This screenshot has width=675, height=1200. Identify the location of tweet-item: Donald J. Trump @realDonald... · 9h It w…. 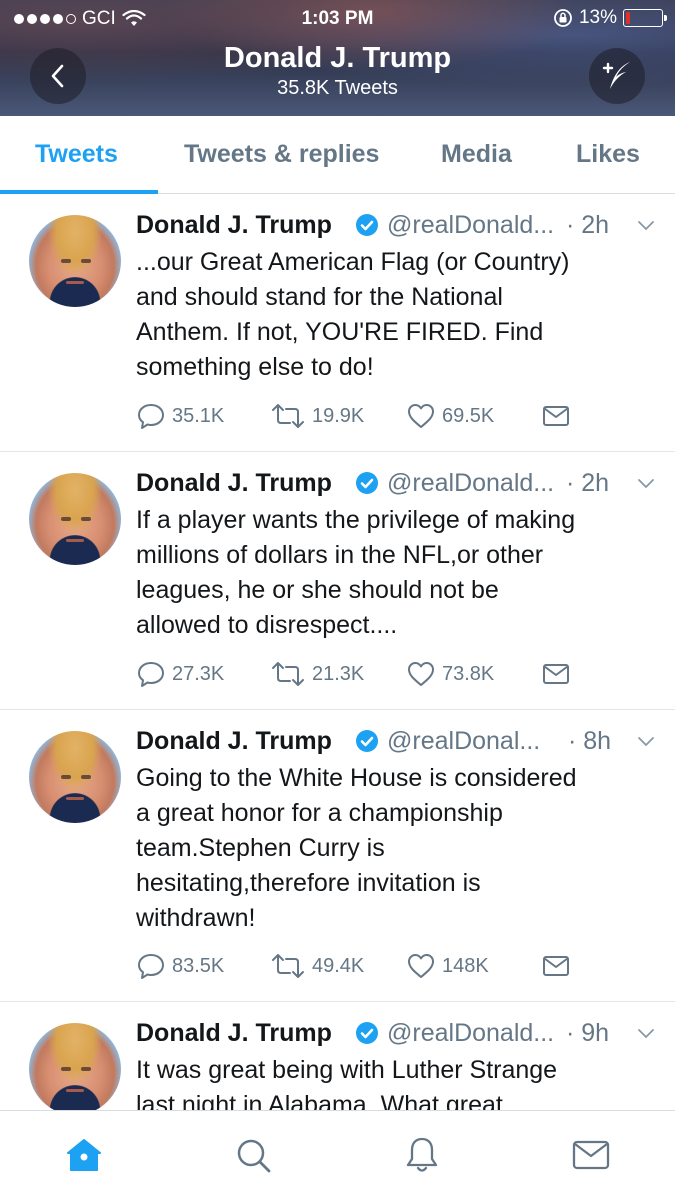
(337, 1056).